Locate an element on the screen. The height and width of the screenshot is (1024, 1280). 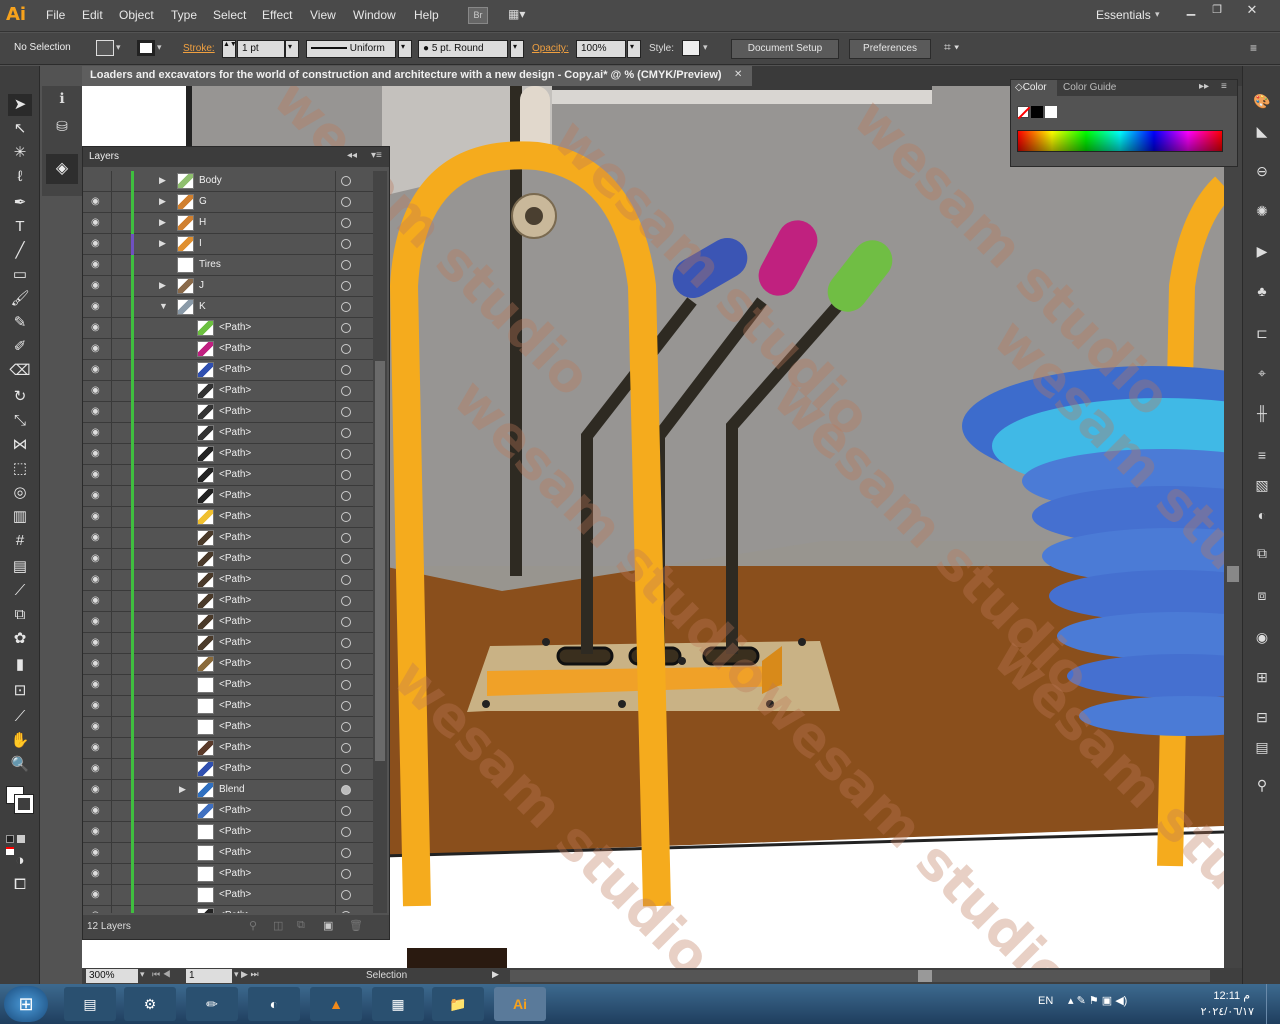
artboard-field: 1 is located at coordinates (209, 976).